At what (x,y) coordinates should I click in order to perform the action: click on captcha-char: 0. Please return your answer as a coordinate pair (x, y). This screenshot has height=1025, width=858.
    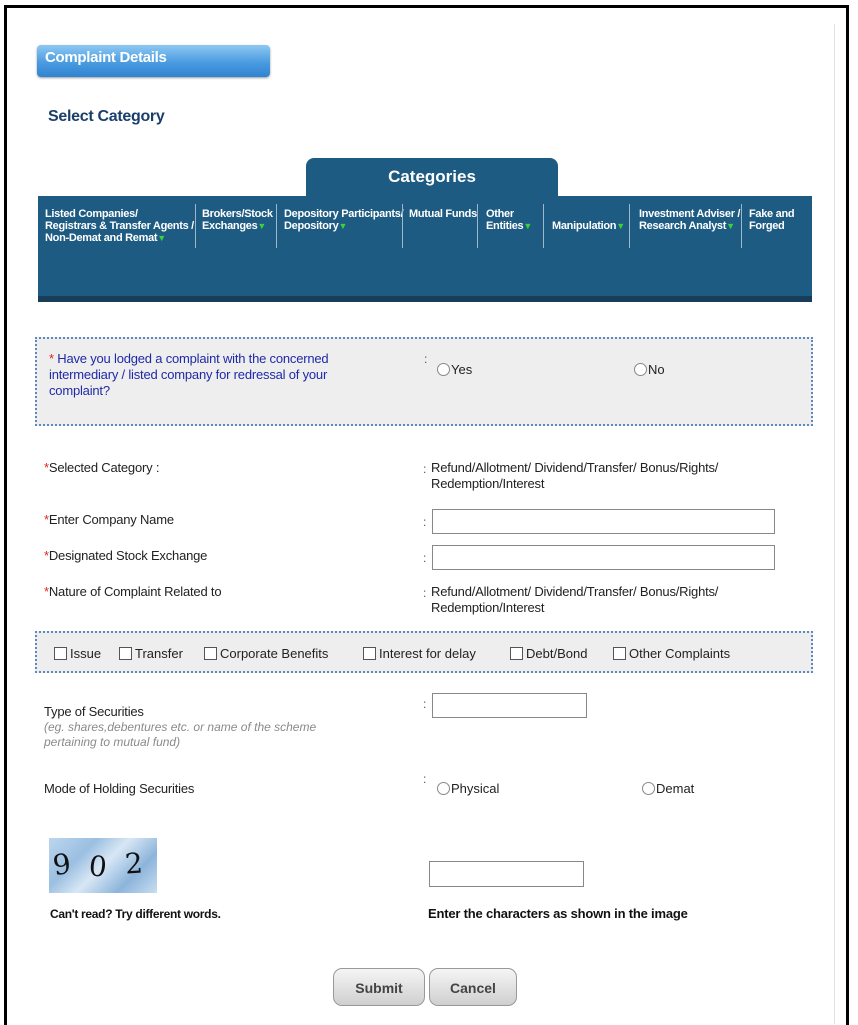
    Looking at the image, I should click on (98, 866).